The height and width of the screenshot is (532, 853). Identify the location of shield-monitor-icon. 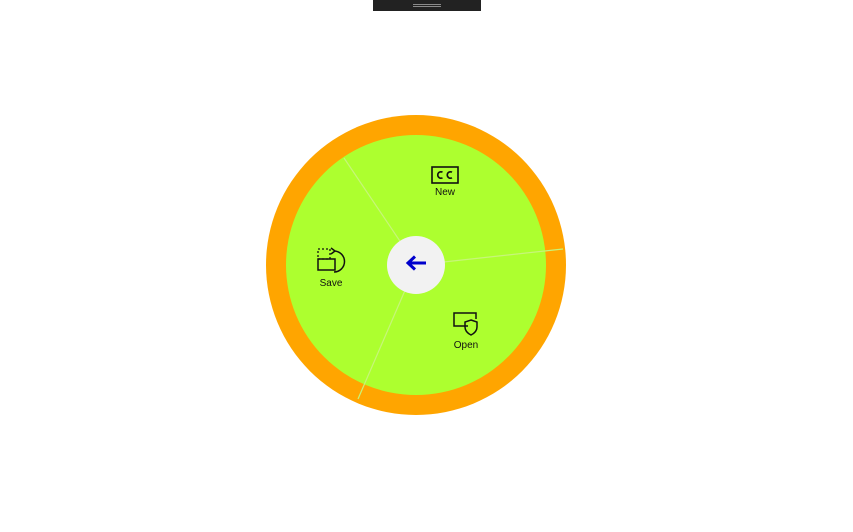
(466, 324).